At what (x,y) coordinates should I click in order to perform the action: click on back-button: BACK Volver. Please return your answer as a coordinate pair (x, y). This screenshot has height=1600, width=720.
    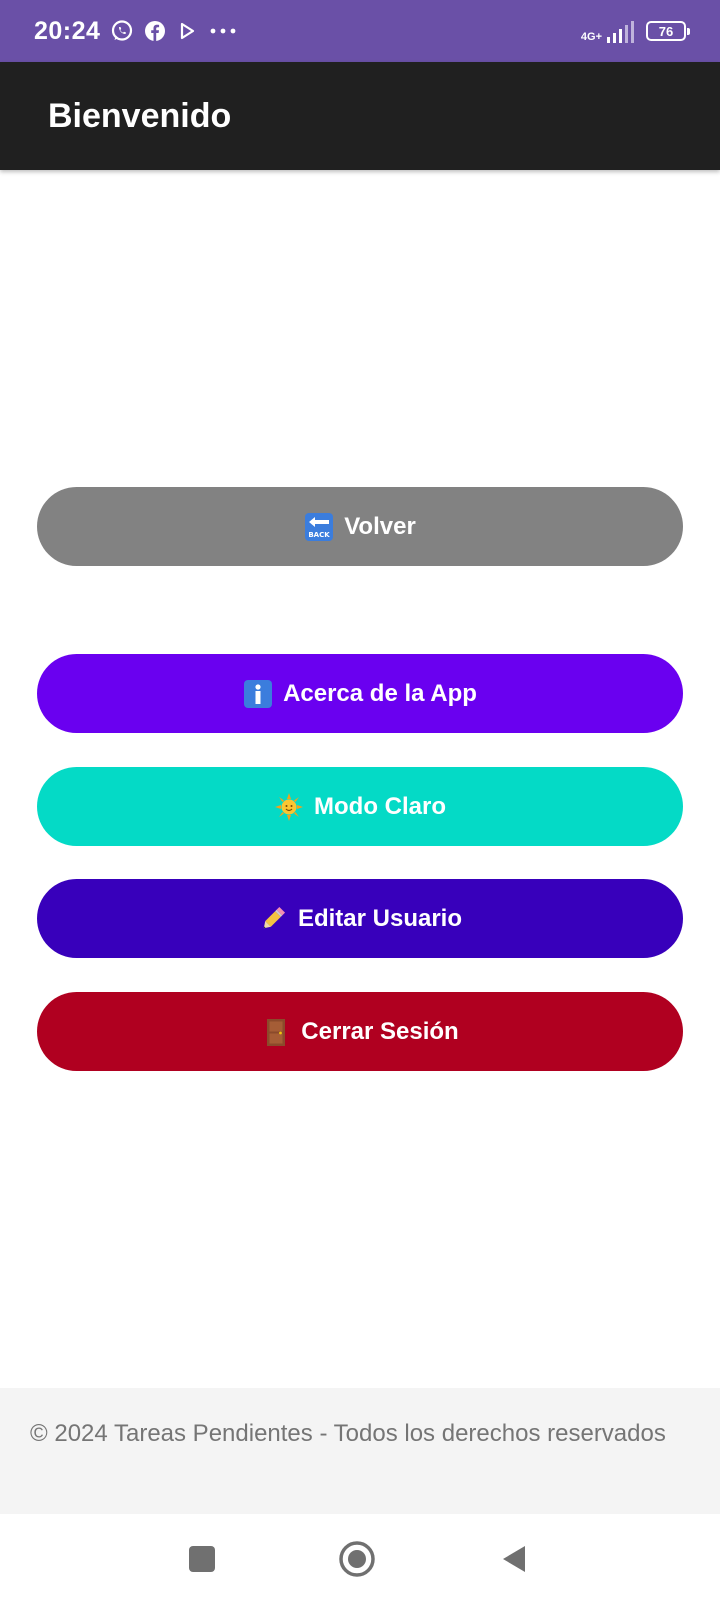
    Looking at the image, I should click on (360, 526).